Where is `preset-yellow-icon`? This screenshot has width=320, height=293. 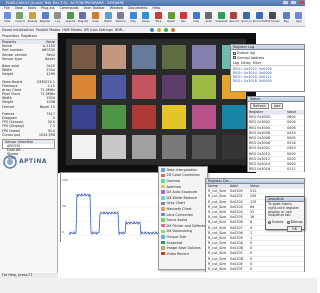 preset-yellow-icon is located at coordinates (159, 30).